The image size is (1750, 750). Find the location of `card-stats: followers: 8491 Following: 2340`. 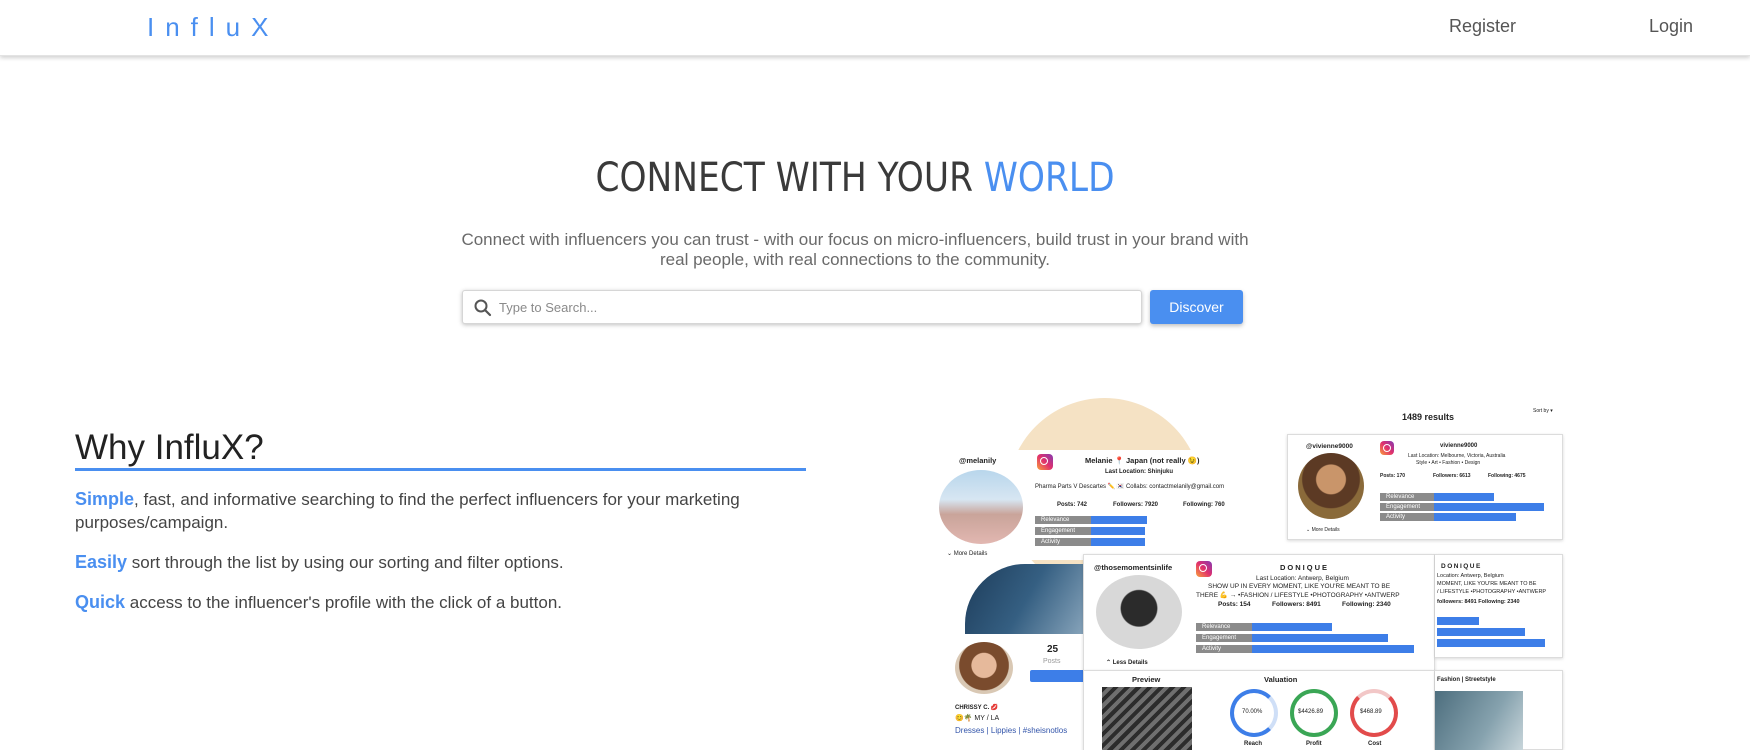

card-stats: followers: 8491 Following: 2340 is located at coordinates (1478, 602).